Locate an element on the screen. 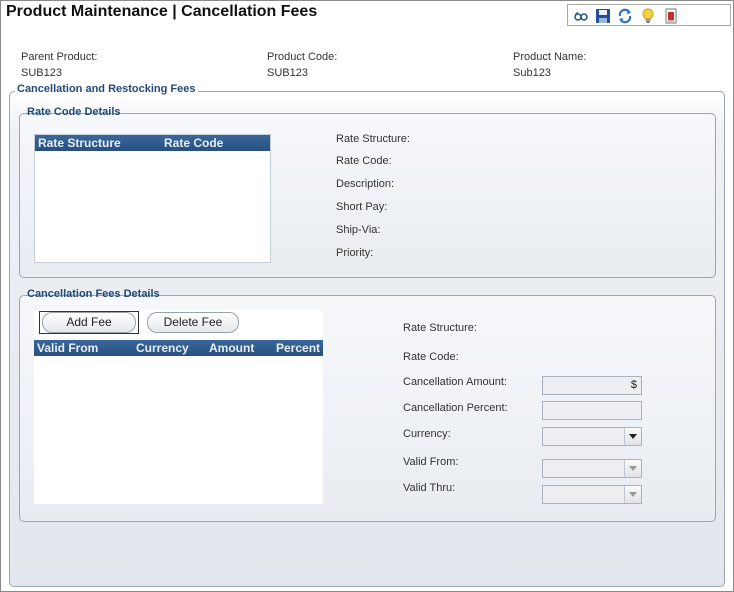  col-rate-code: Rate Code is located at coordinates (193, 143).